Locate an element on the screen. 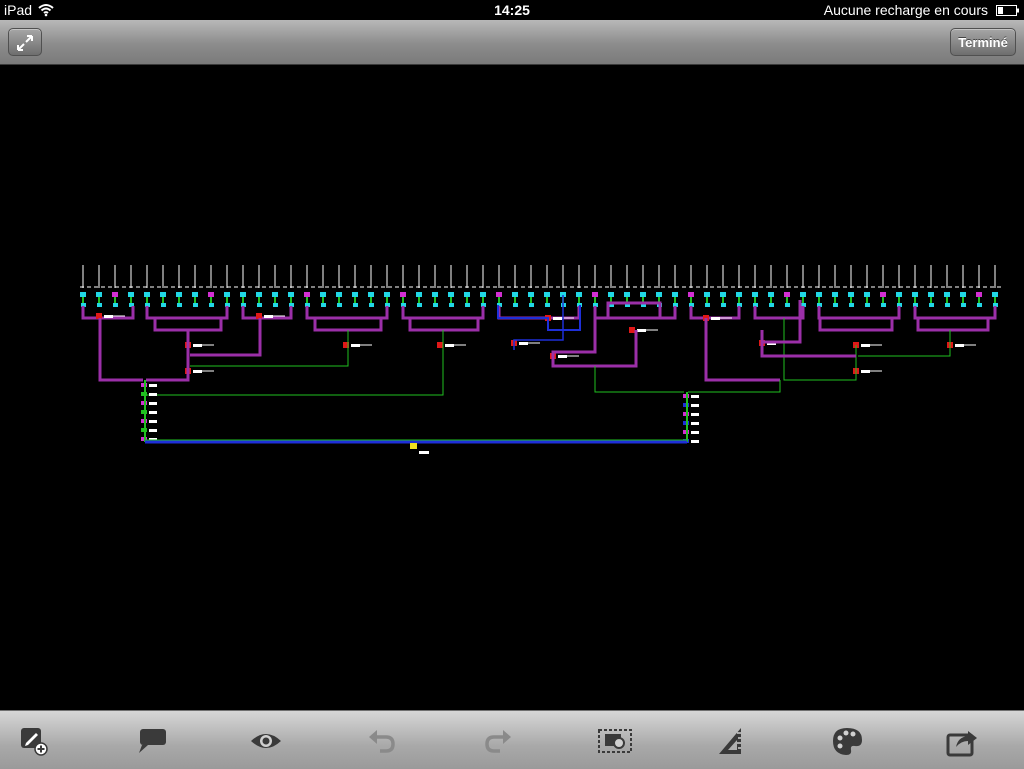 The image size is (1024, 769). undo-button is located at coordinates (382, 741).